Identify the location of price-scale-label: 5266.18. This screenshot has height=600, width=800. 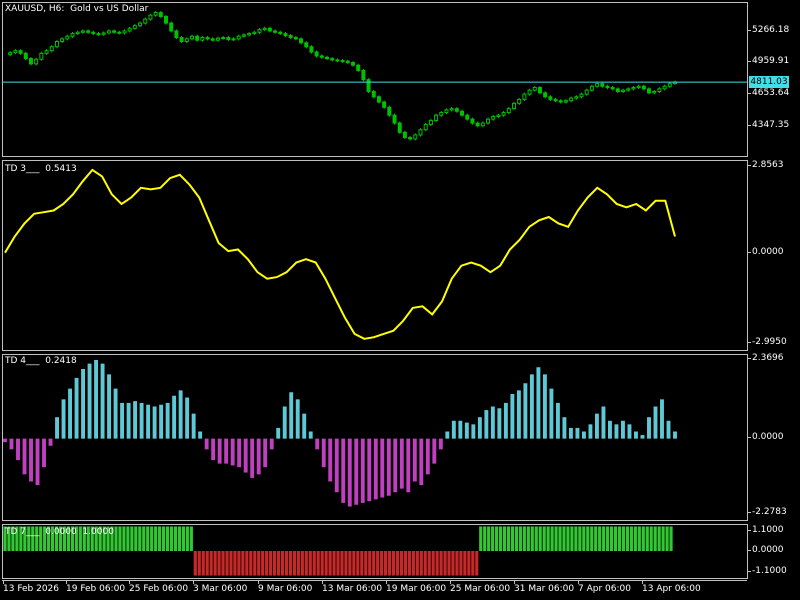
(771, 30).